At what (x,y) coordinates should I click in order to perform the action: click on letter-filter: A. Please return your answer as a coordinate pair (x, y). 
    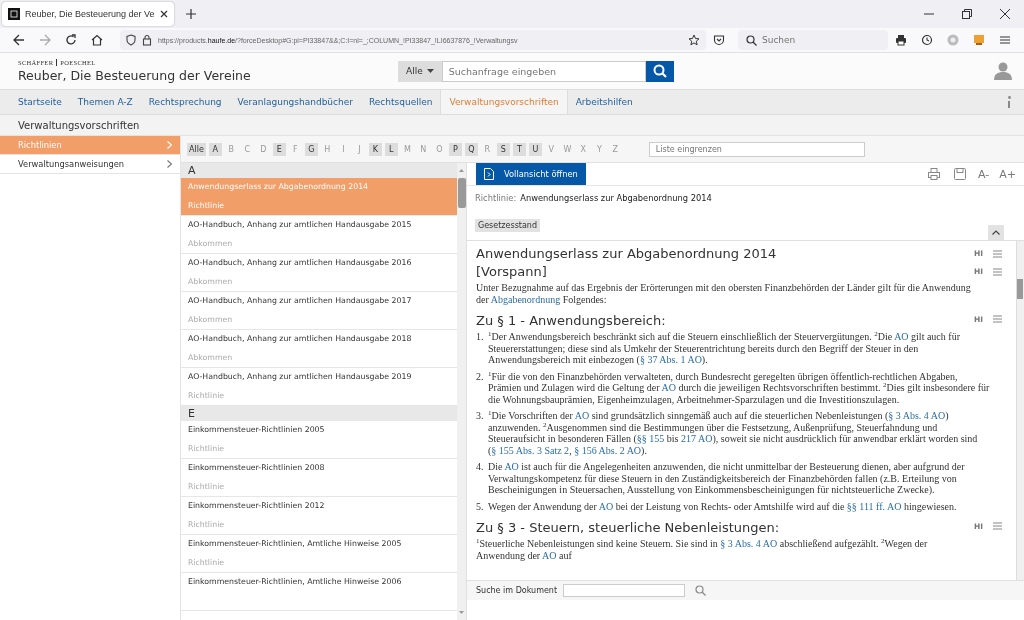
    Looking at the image, I should click on (215, 149).